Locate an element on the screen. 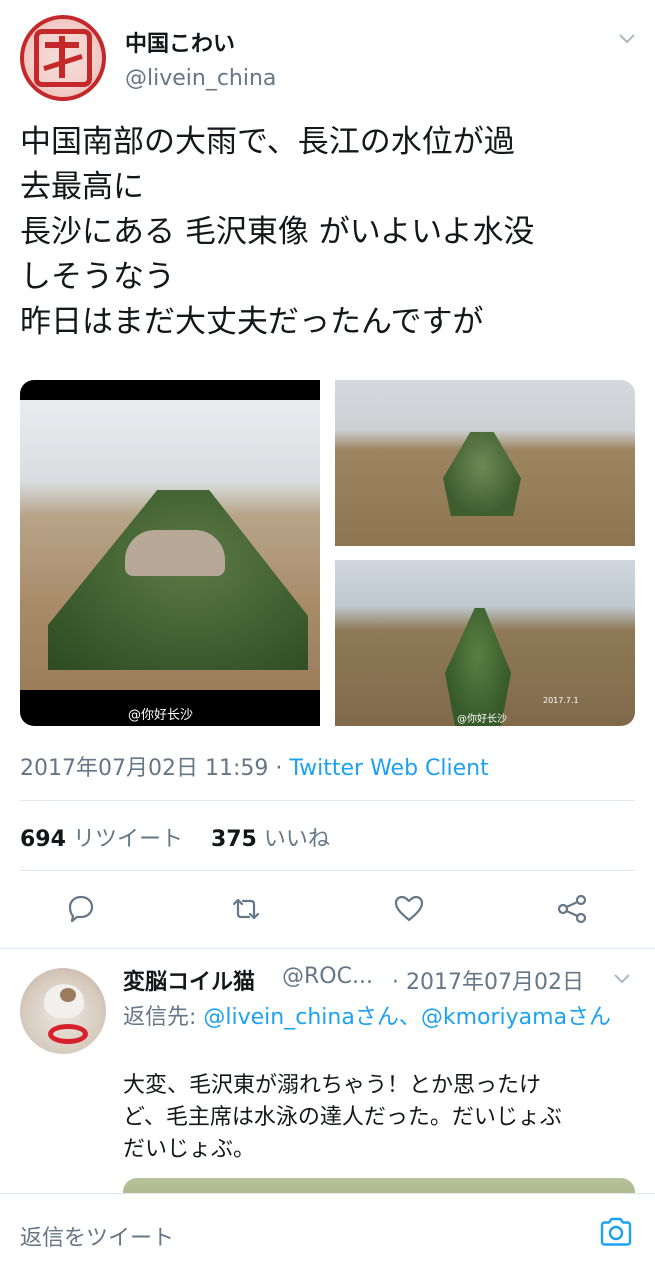 This screenshot has height=1261, width=655. reply-input-placeholder: 返信をツイート is located at coordinates (97, 1236).